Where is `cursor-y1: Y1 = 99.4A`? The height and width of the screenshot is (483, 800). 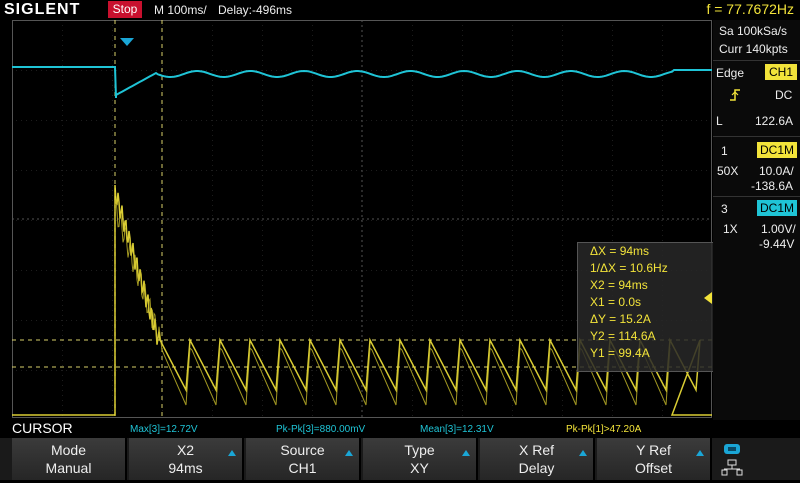 cursor-y1: Y1 = 99.4A is located at coordinates (620, 353).